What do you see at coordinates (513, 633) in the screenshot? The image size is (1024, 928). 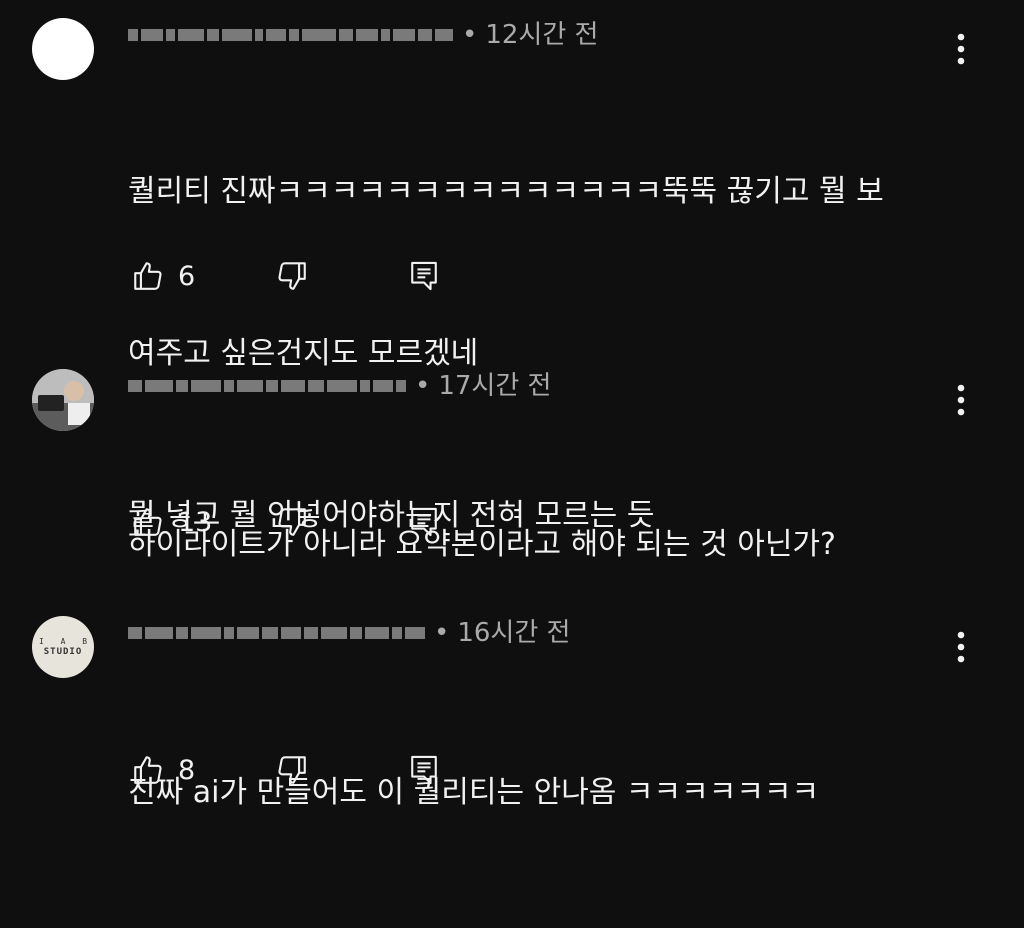 I see `comment-time: 16시간 전` at bounding box center [513, 633].